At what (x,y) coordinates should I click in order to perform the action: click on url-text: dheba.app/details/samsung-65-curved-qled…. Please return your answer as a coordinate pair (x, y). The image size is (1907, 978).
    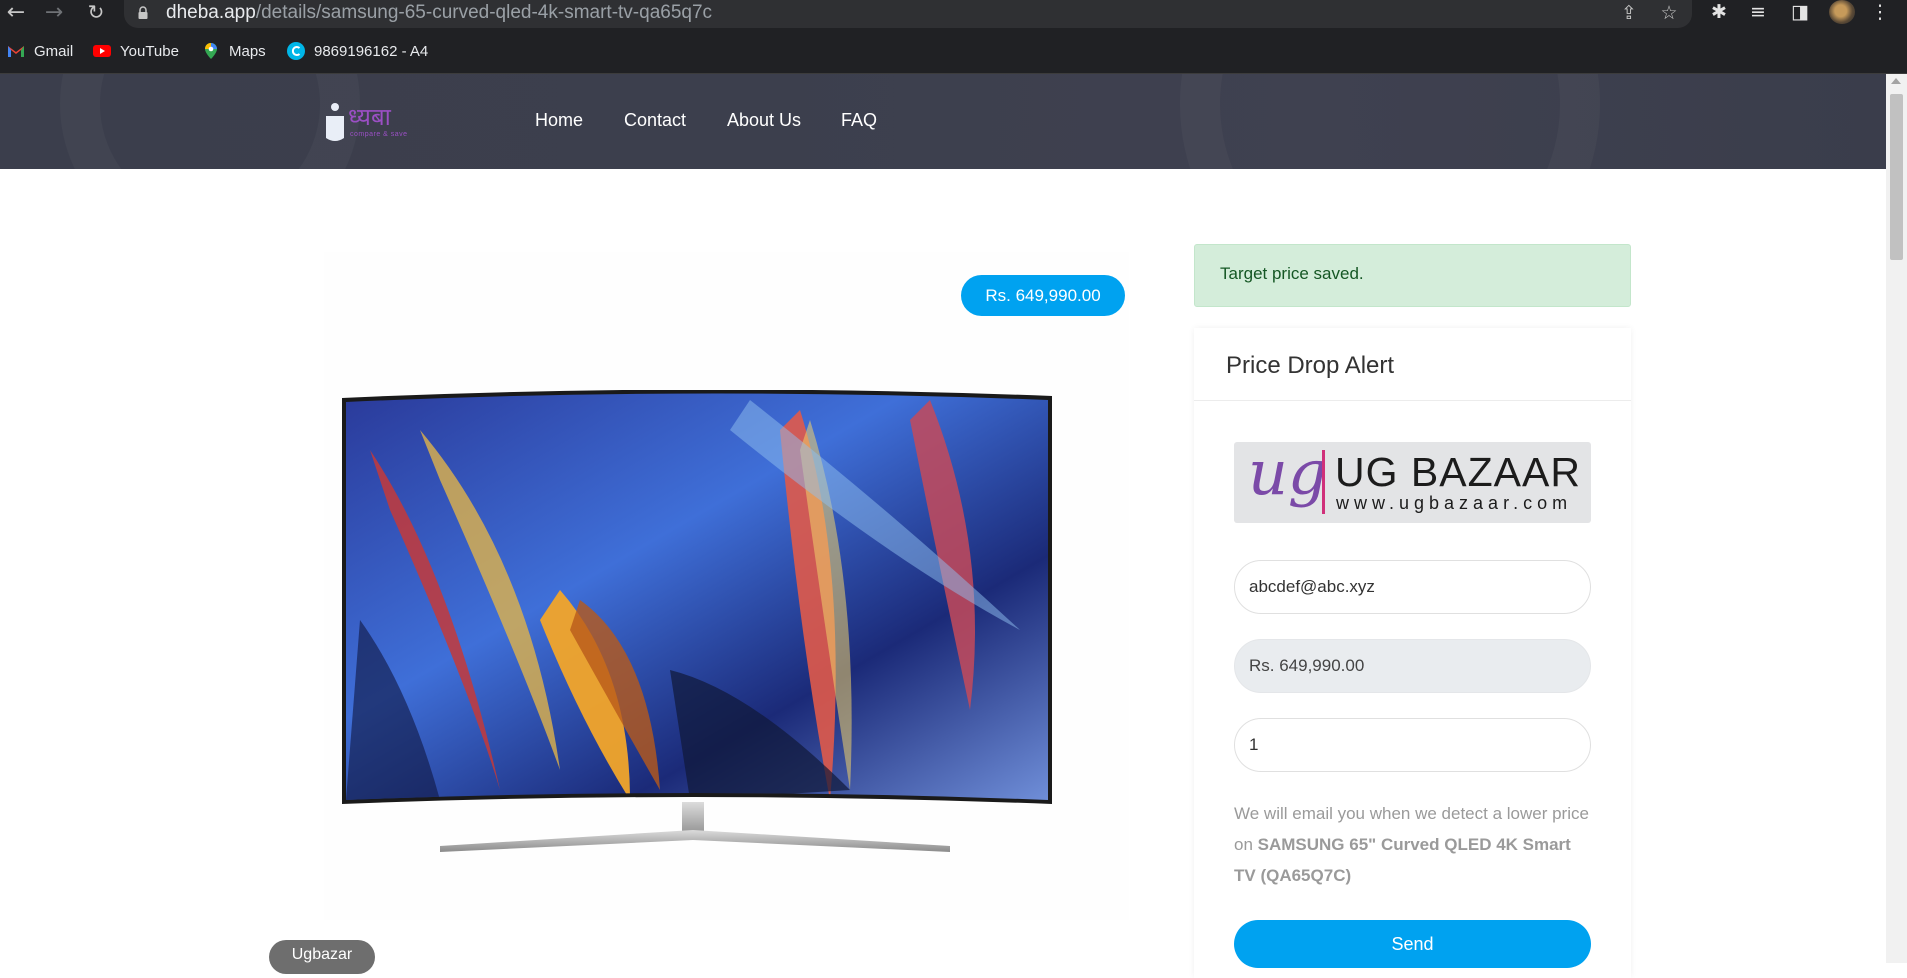
    Looking at the image, I should click on (439, 13).